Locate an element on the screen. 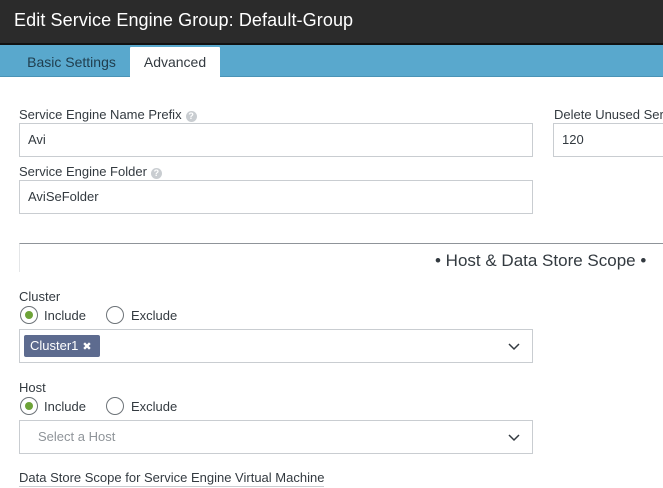 This screenshot has width=663, height=488. host-select-placeholder: Select a Host is located at coordinates (77, 436).